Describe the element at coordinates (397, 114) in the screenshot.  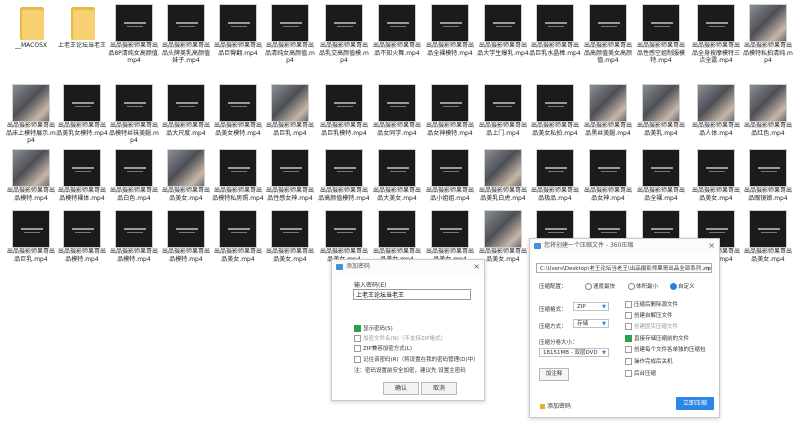
I see `video-file-item: 出品摄影师果哥出品女同学.mp4` at that location.